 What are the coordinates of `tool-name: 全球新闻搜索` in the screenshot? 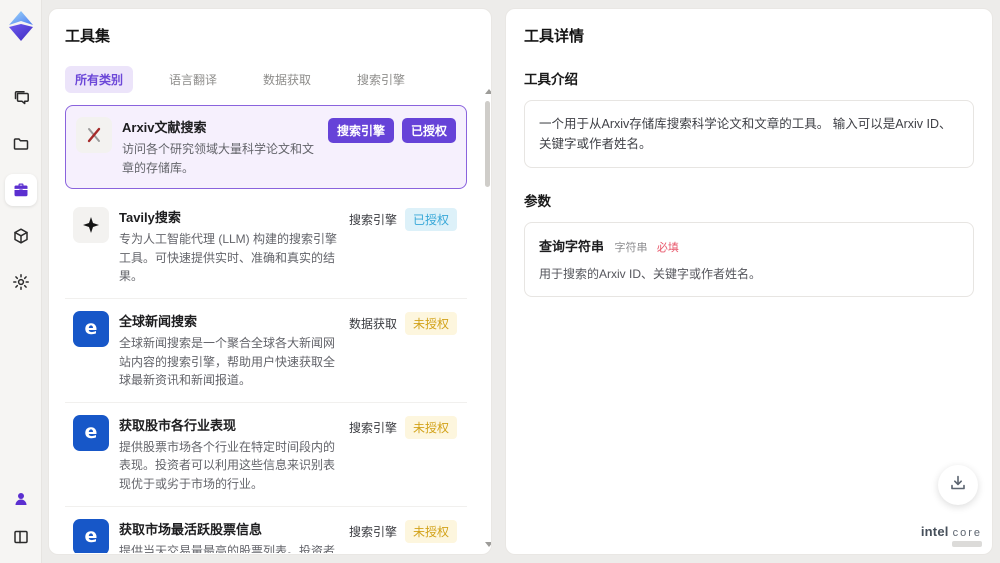 It's located at (158, 321).